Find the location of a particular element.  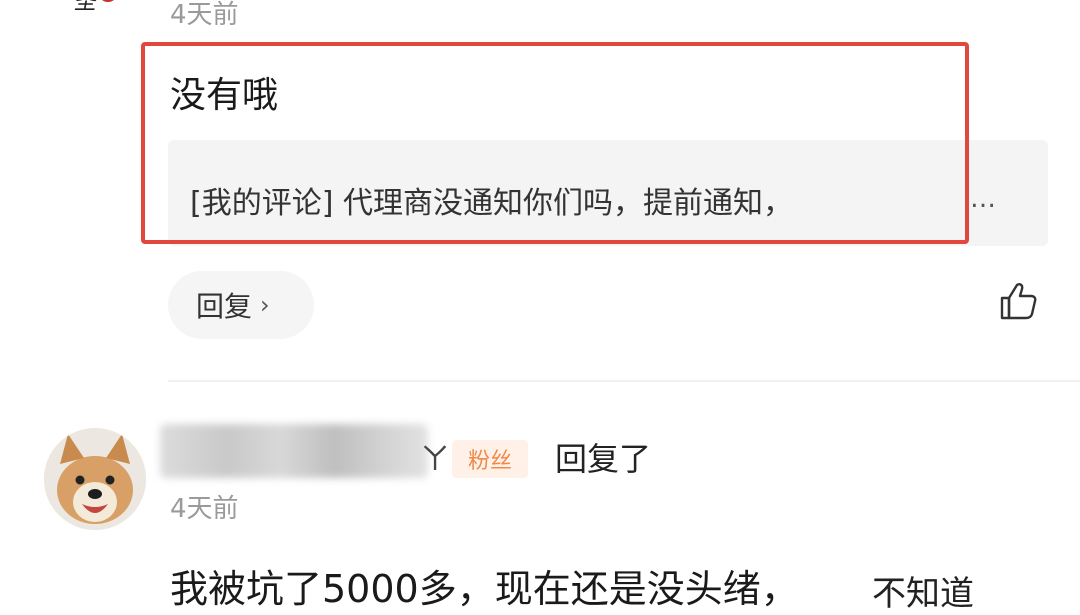

dog-face-image is located at coordinates (95, 479).